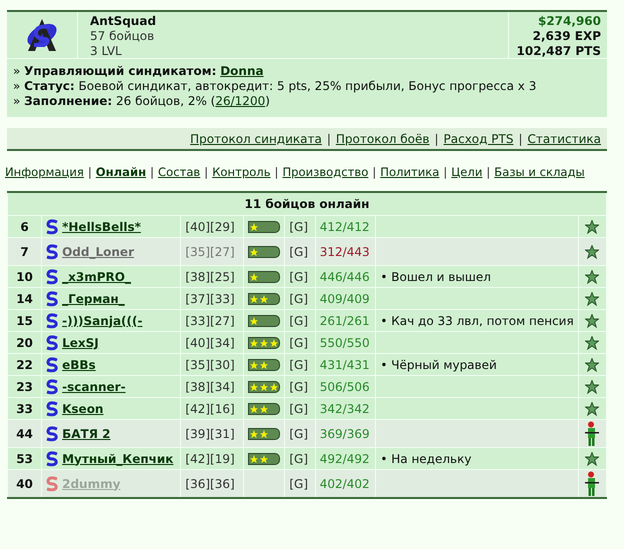 Image resolution: width=624 pixels, height=549 pixels. Describe the element at coordinates (25, 459) in the screenshot. I see `rank-number: 53` at that location.